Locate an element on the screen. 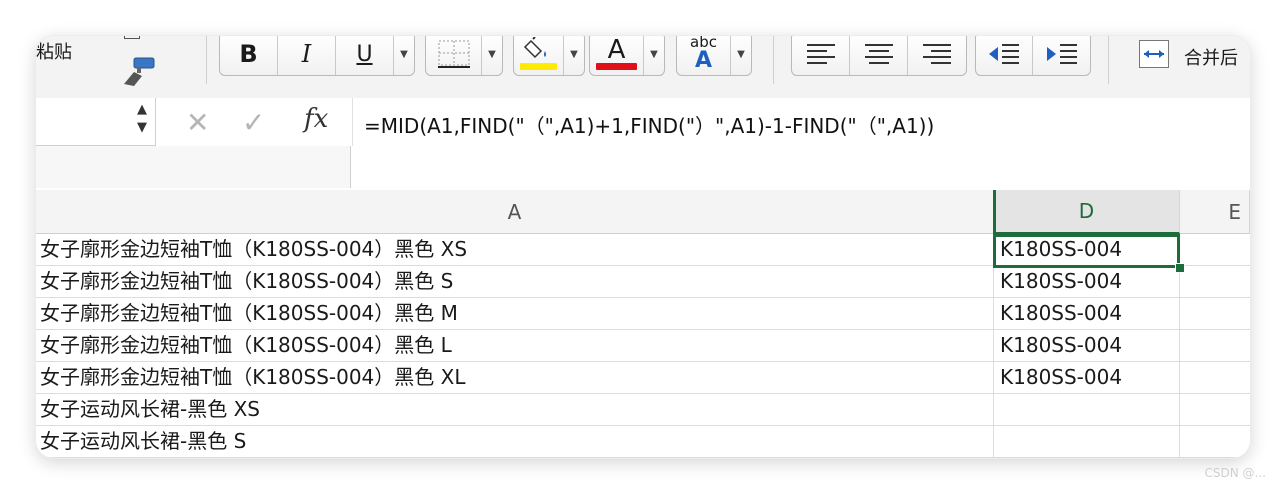 The height and width of the screenshot is (494, 1286). fill-color-icon is located at coordinates (534, 48).